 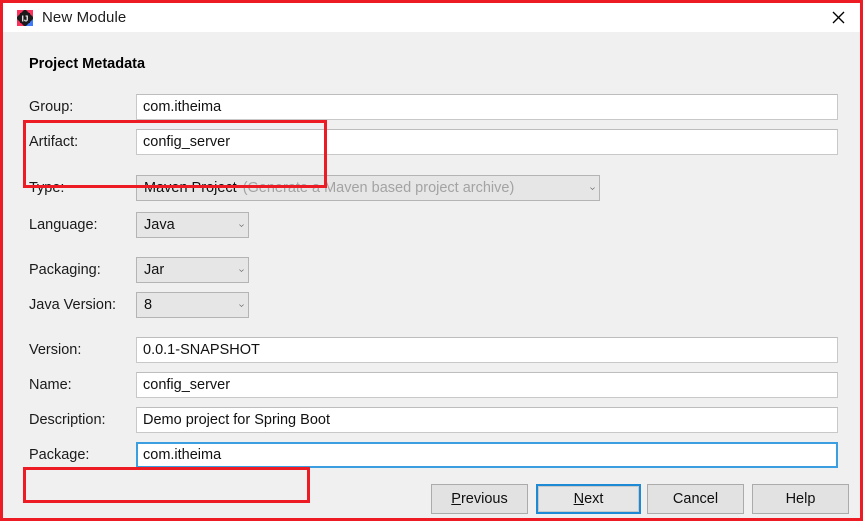 I want to click on form-row-description: Description: Demo project for Spring Boot, so click(x=431, y=420).